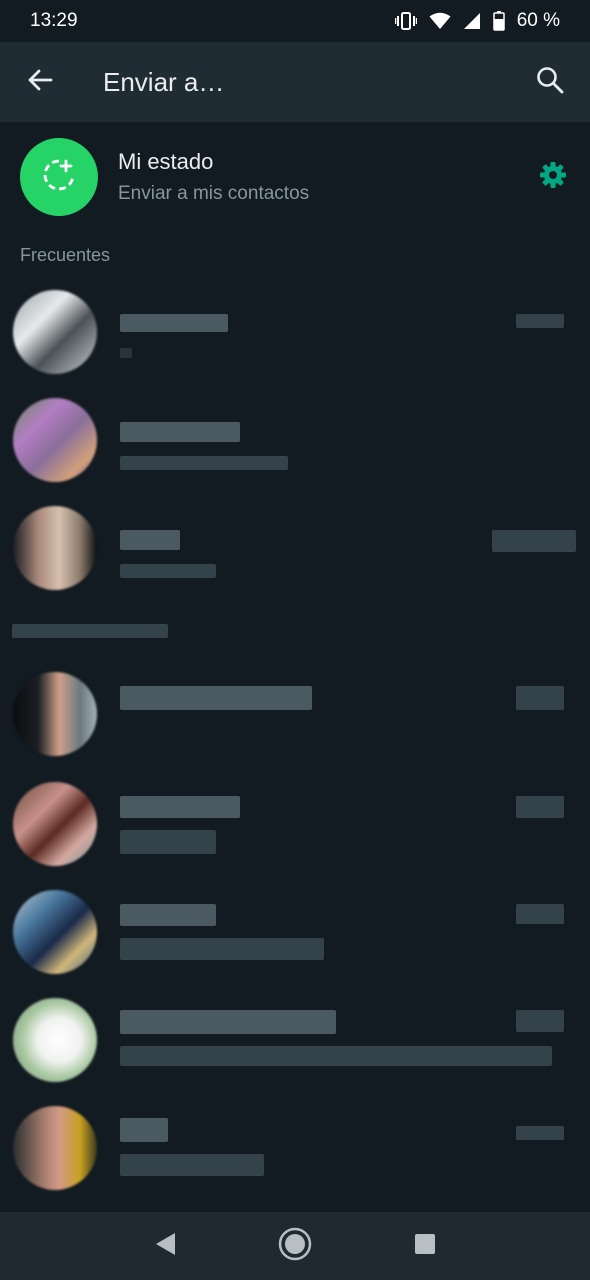 This screenshot has height=1280, width=590. I want to click on my-status-text: Mi estado Enviar a mis contactos, so click(318, 177).